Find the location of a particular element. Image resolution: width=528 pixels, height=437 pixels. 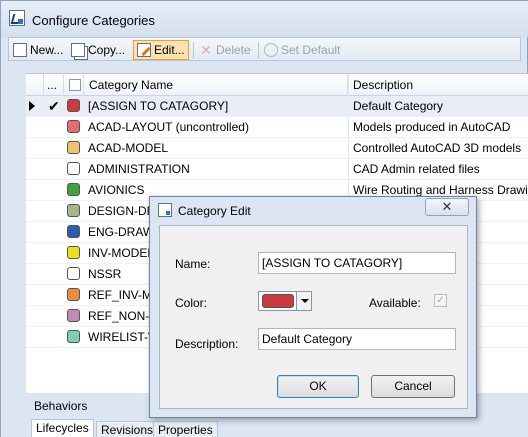

dialog-title-bar: Category Edit ✕ is located at coordinates (313, 211).